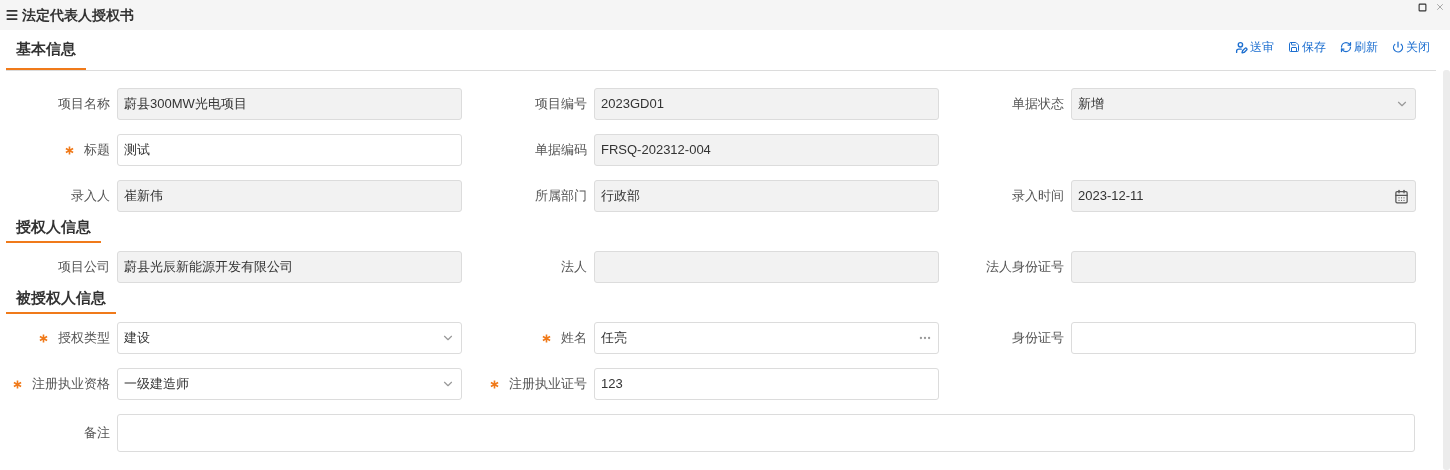 Image resolution: width=1450 pixels, height=470 pixels. Describe the element at coordinates (1440, 7) in the screenshot. I see `close-icon` at that location.